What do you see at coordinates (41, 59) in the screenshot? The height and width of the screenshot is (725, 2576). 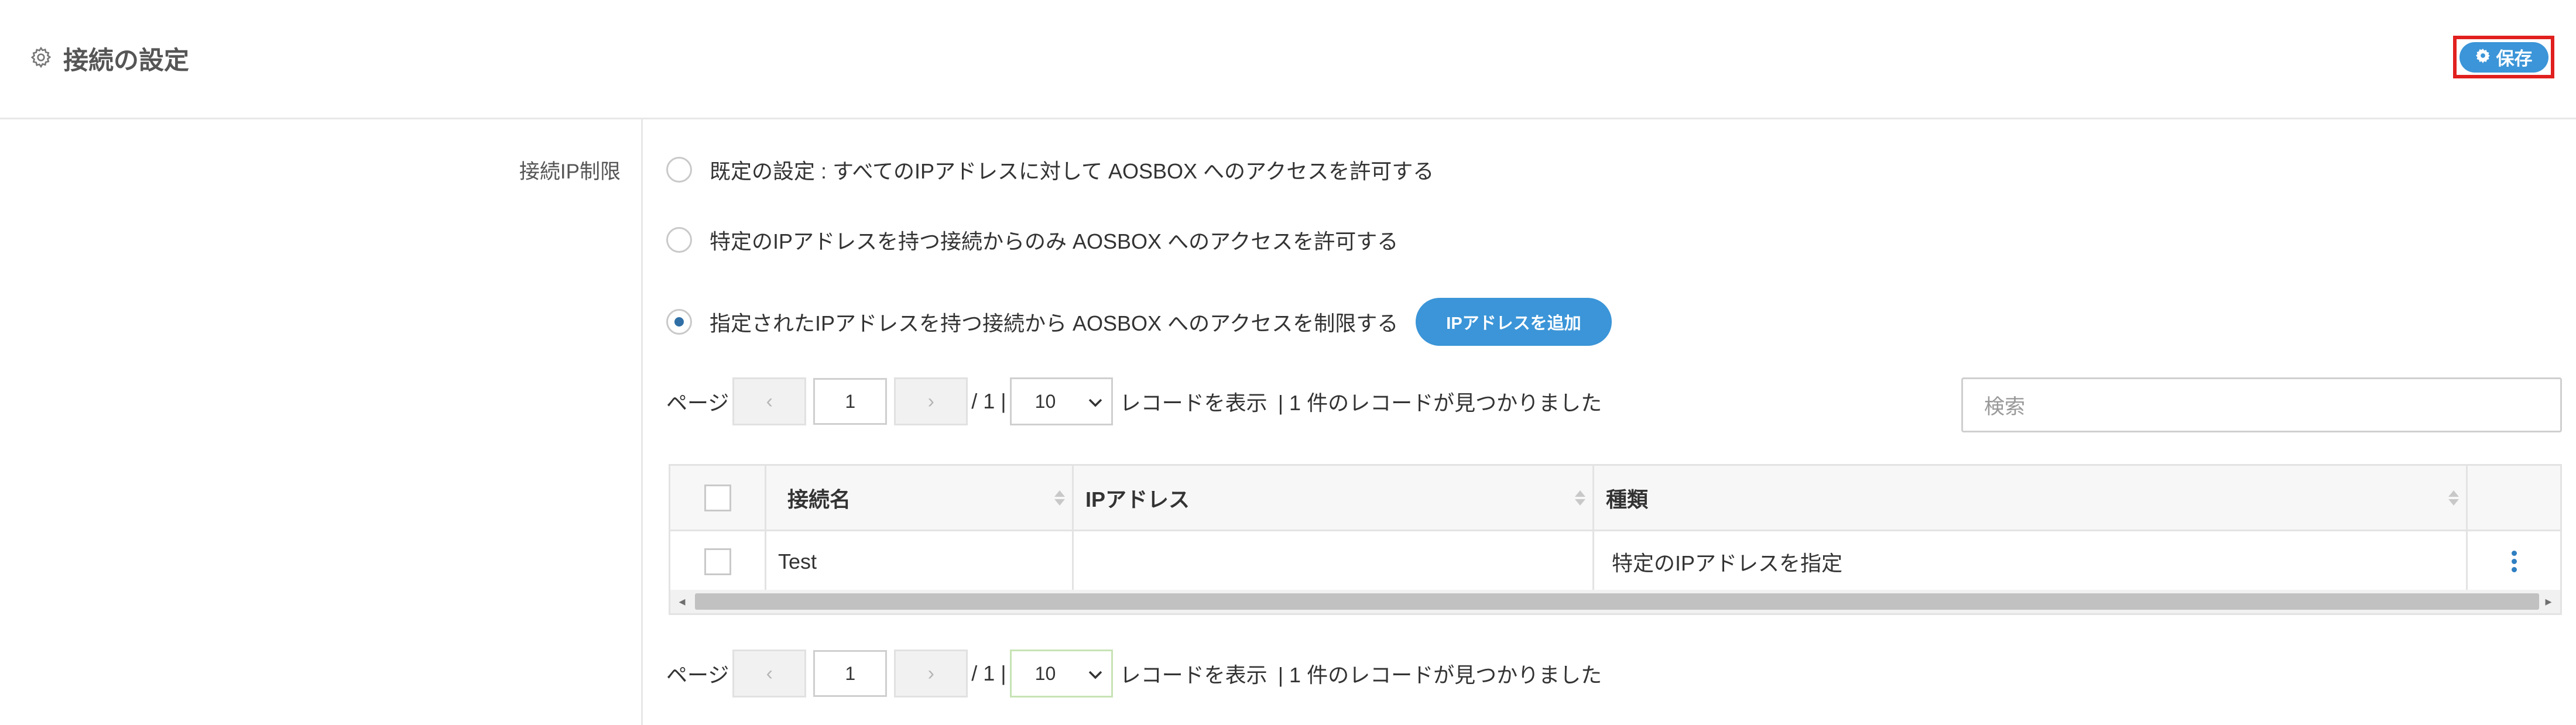 I see `gear-outline-icon` at bounding box center [41, 59].